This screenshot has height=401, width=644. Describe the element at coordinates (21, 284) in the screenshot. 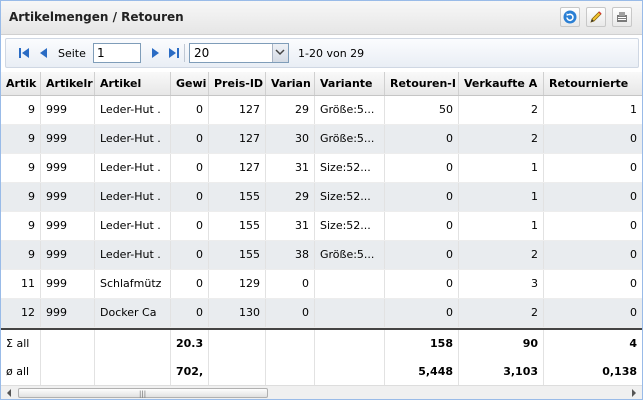

I see `cell-artikel-id: 11` at that location.